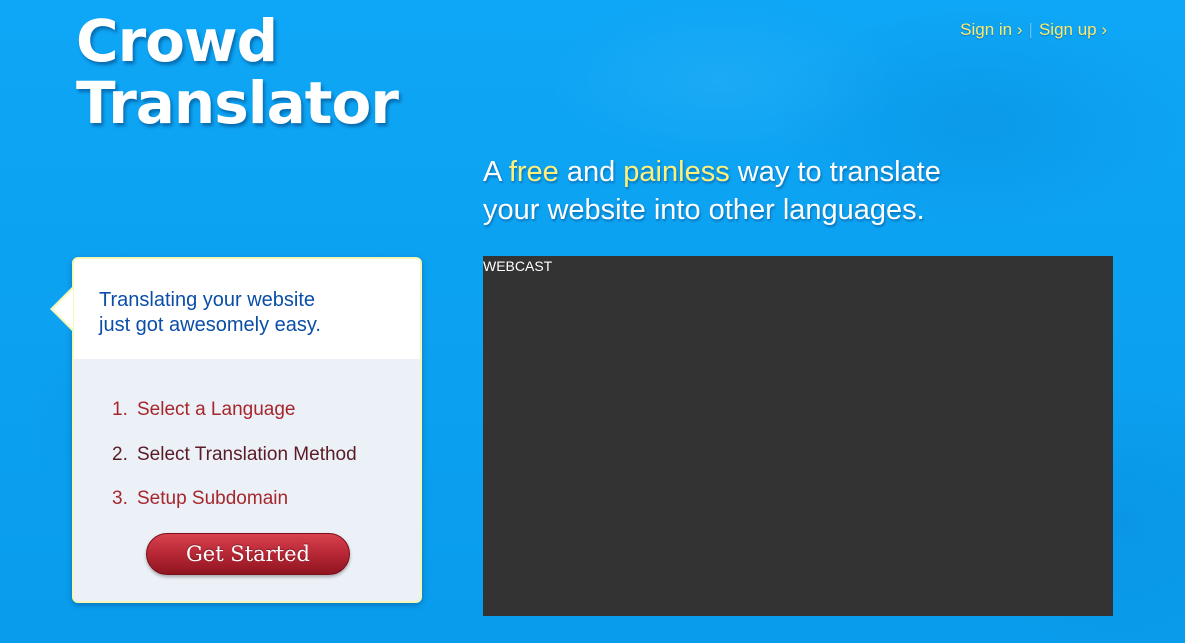  What do you see at coordinates (216, 409) in the screenshot?
I see `step-label: Select a Language` at bounding box center [216, 409].